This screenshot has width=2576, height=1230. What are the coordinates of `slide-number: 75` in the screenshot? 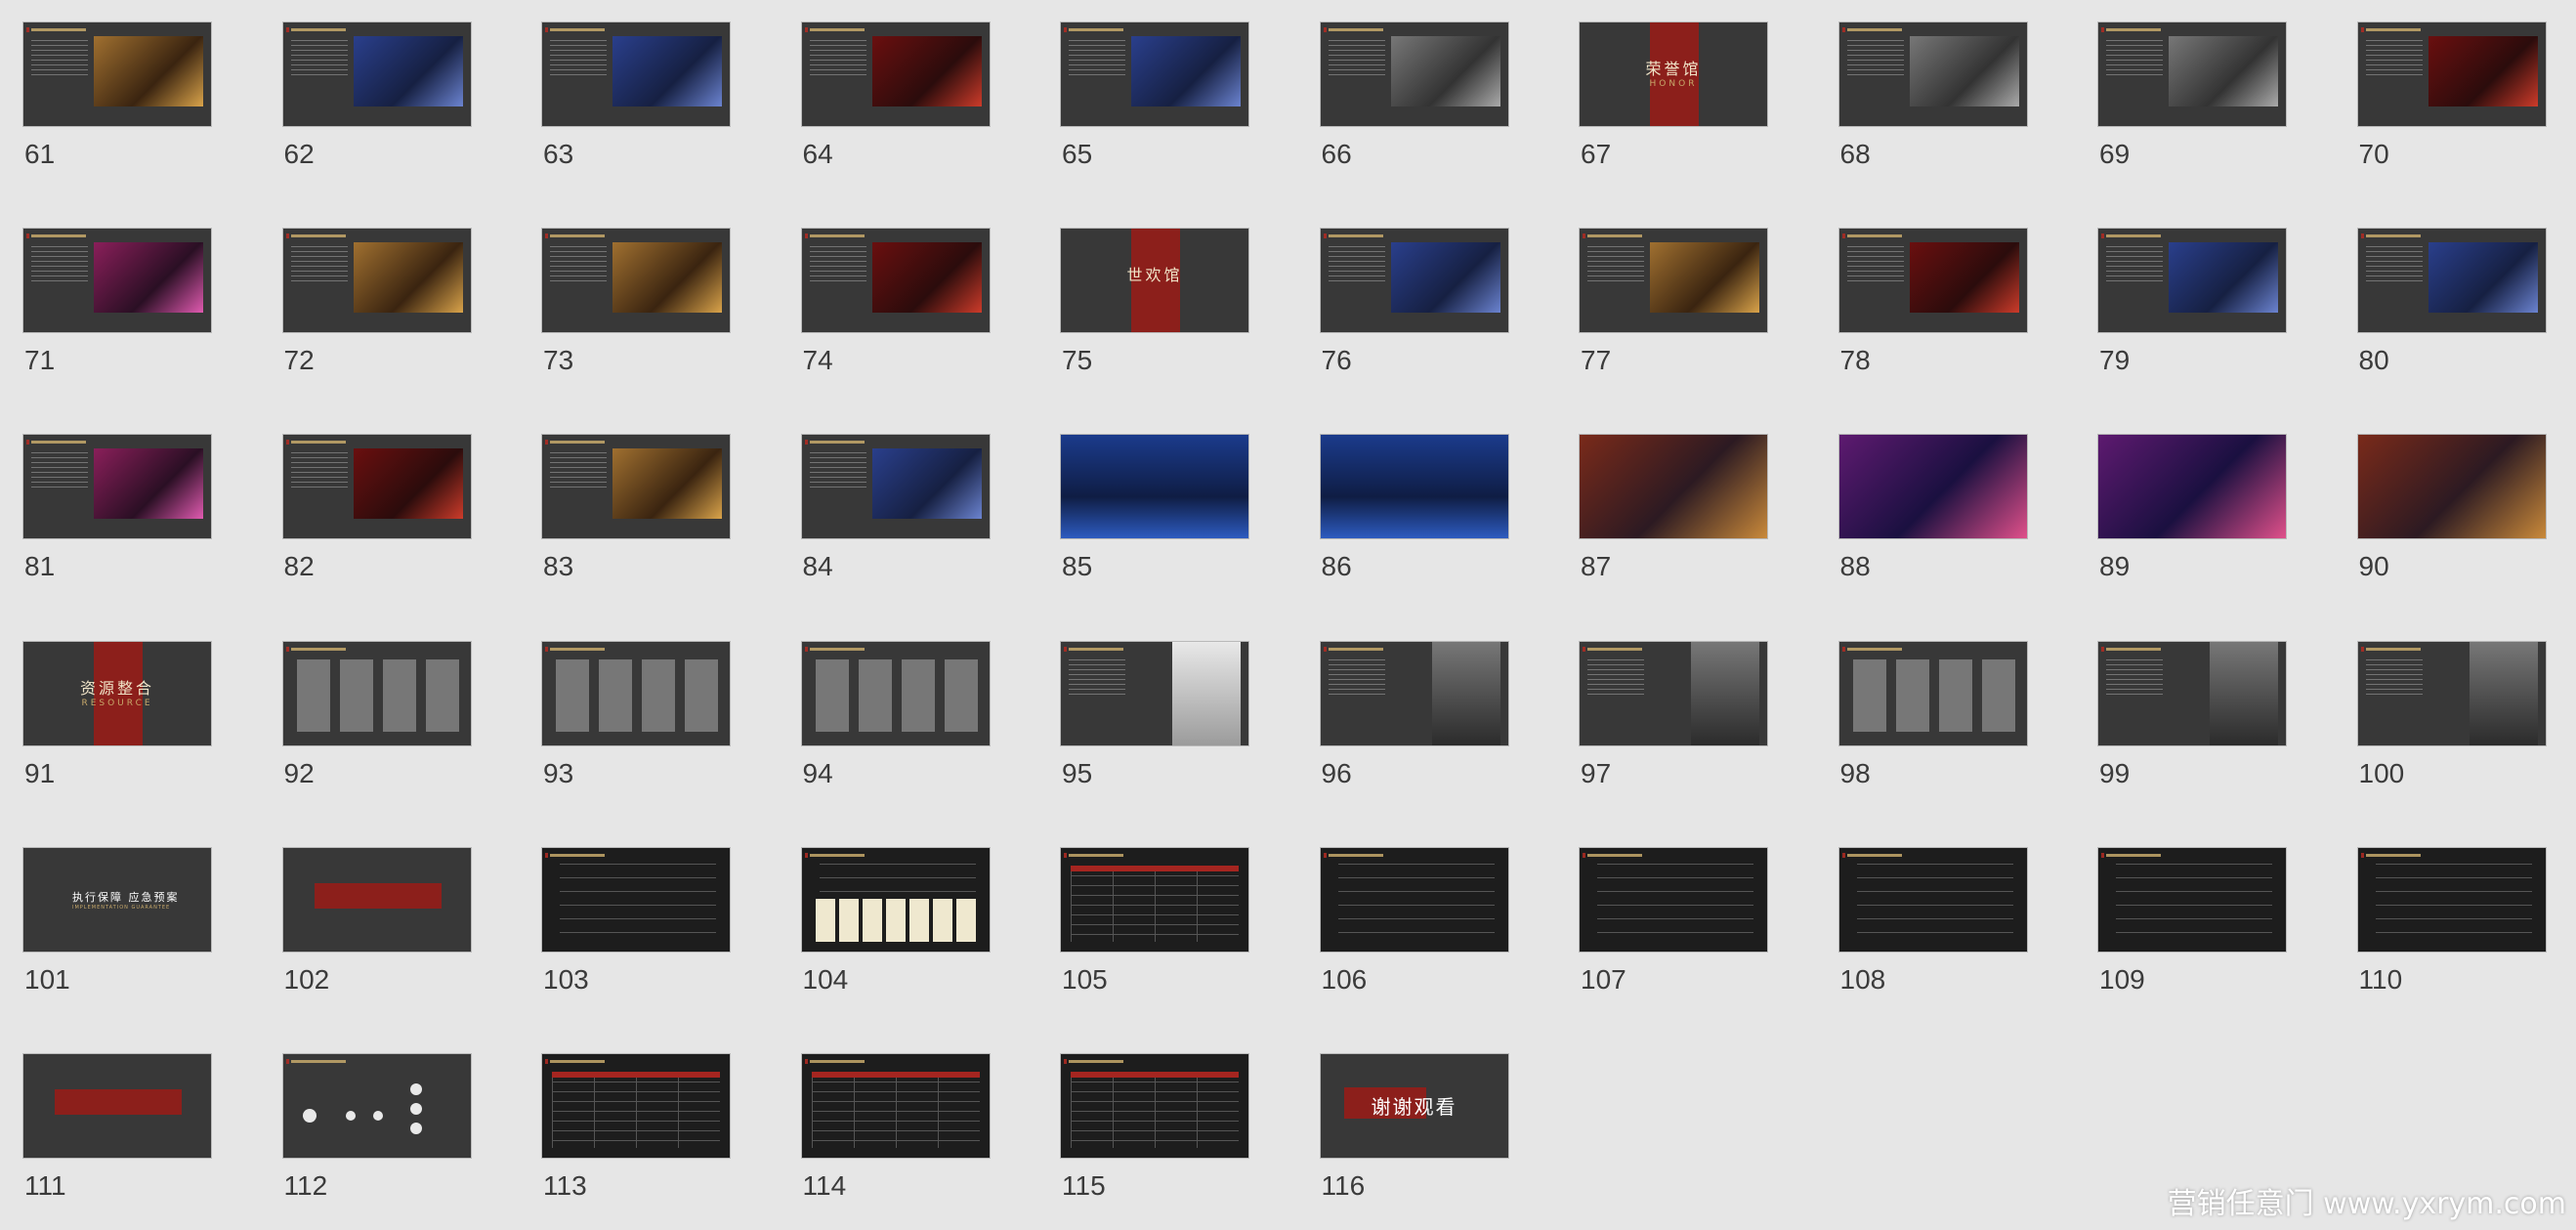 It's located at (1077, 361).